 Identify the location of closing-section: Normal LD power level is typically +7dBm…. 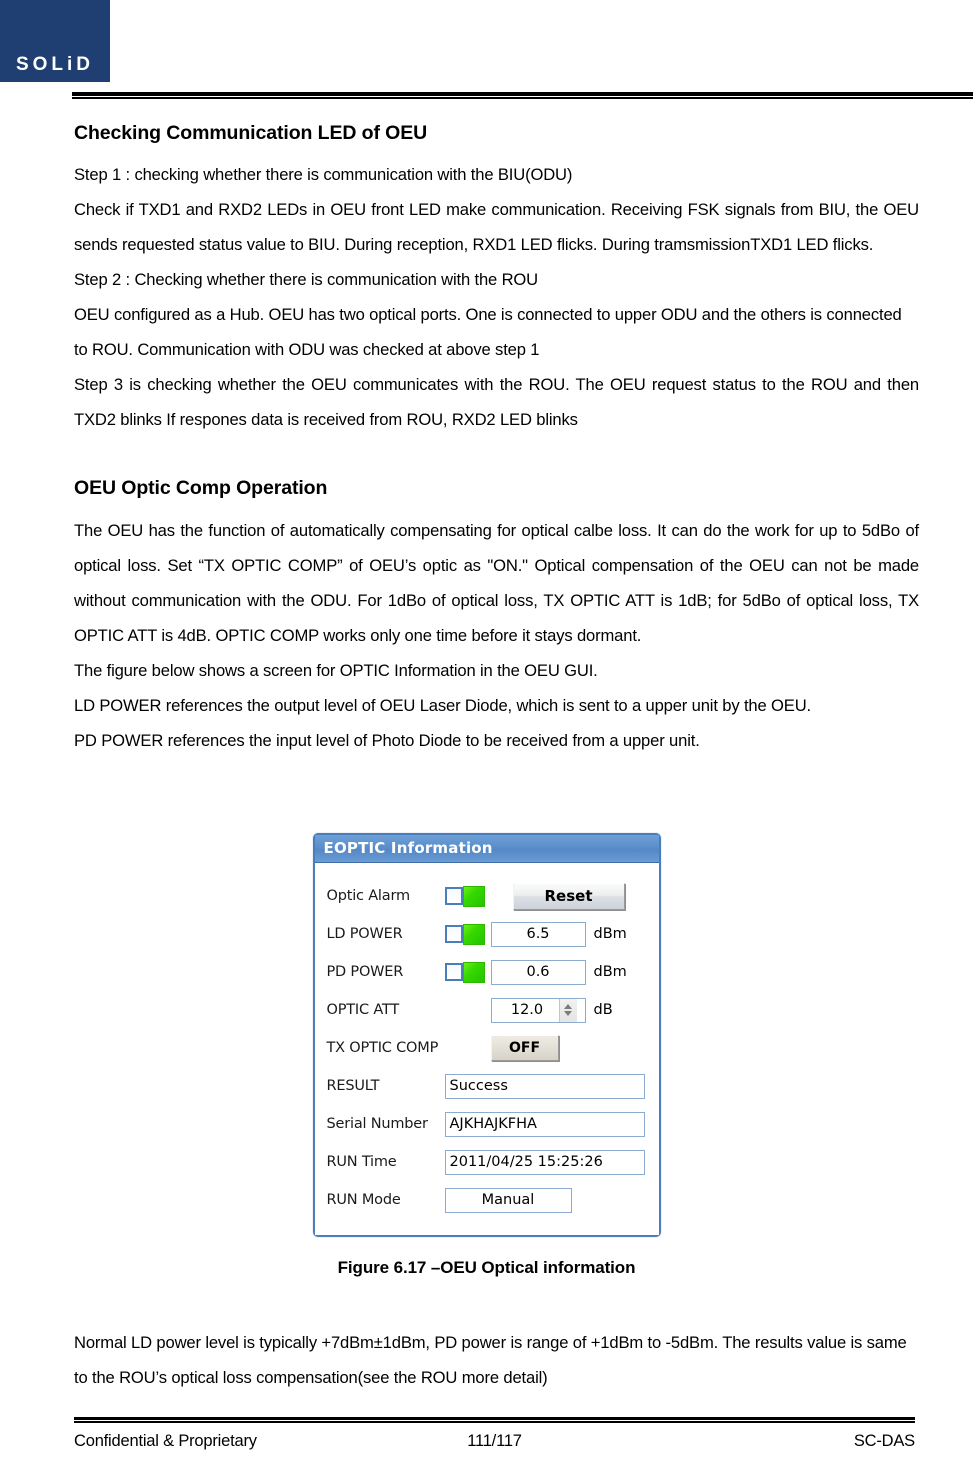
(496, 1360).